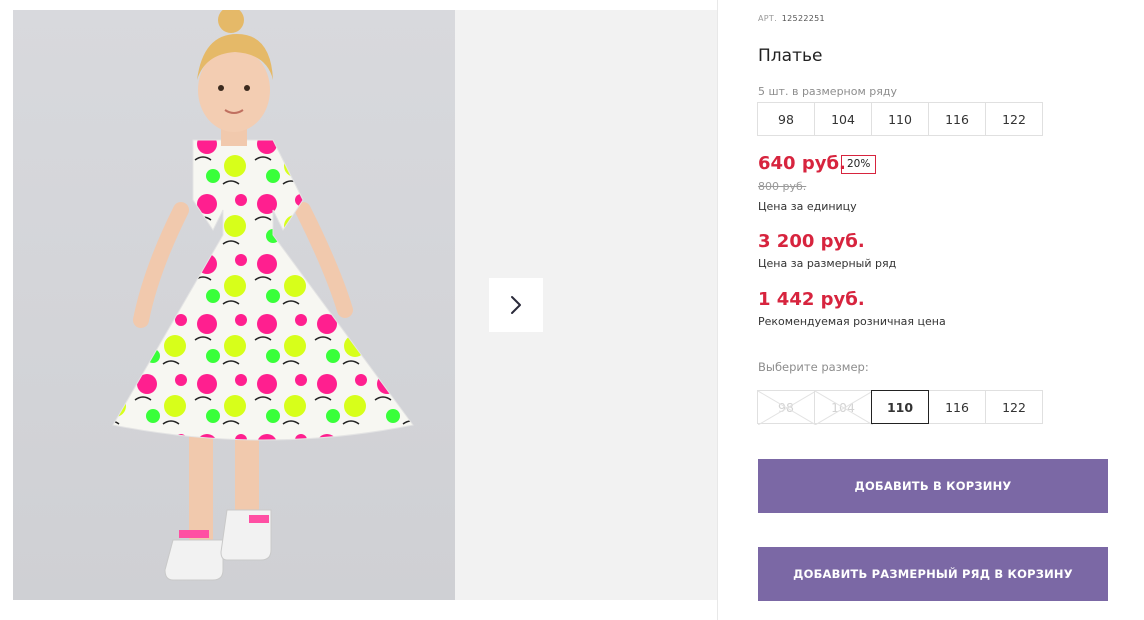  What do you see at coordinates (933, 486) in the screenshot?
I see `add-to-cart-button: Добавить в корзину` at bounding box center [933, 486].